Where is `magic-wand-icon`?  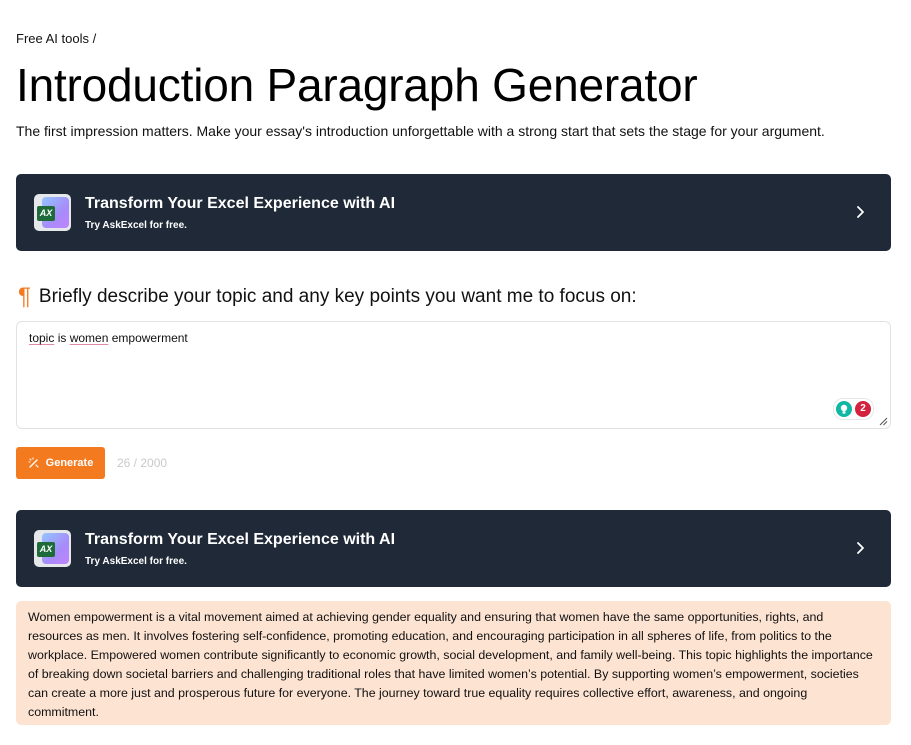
magic-wand-icon is located at coordinates (33, 462).